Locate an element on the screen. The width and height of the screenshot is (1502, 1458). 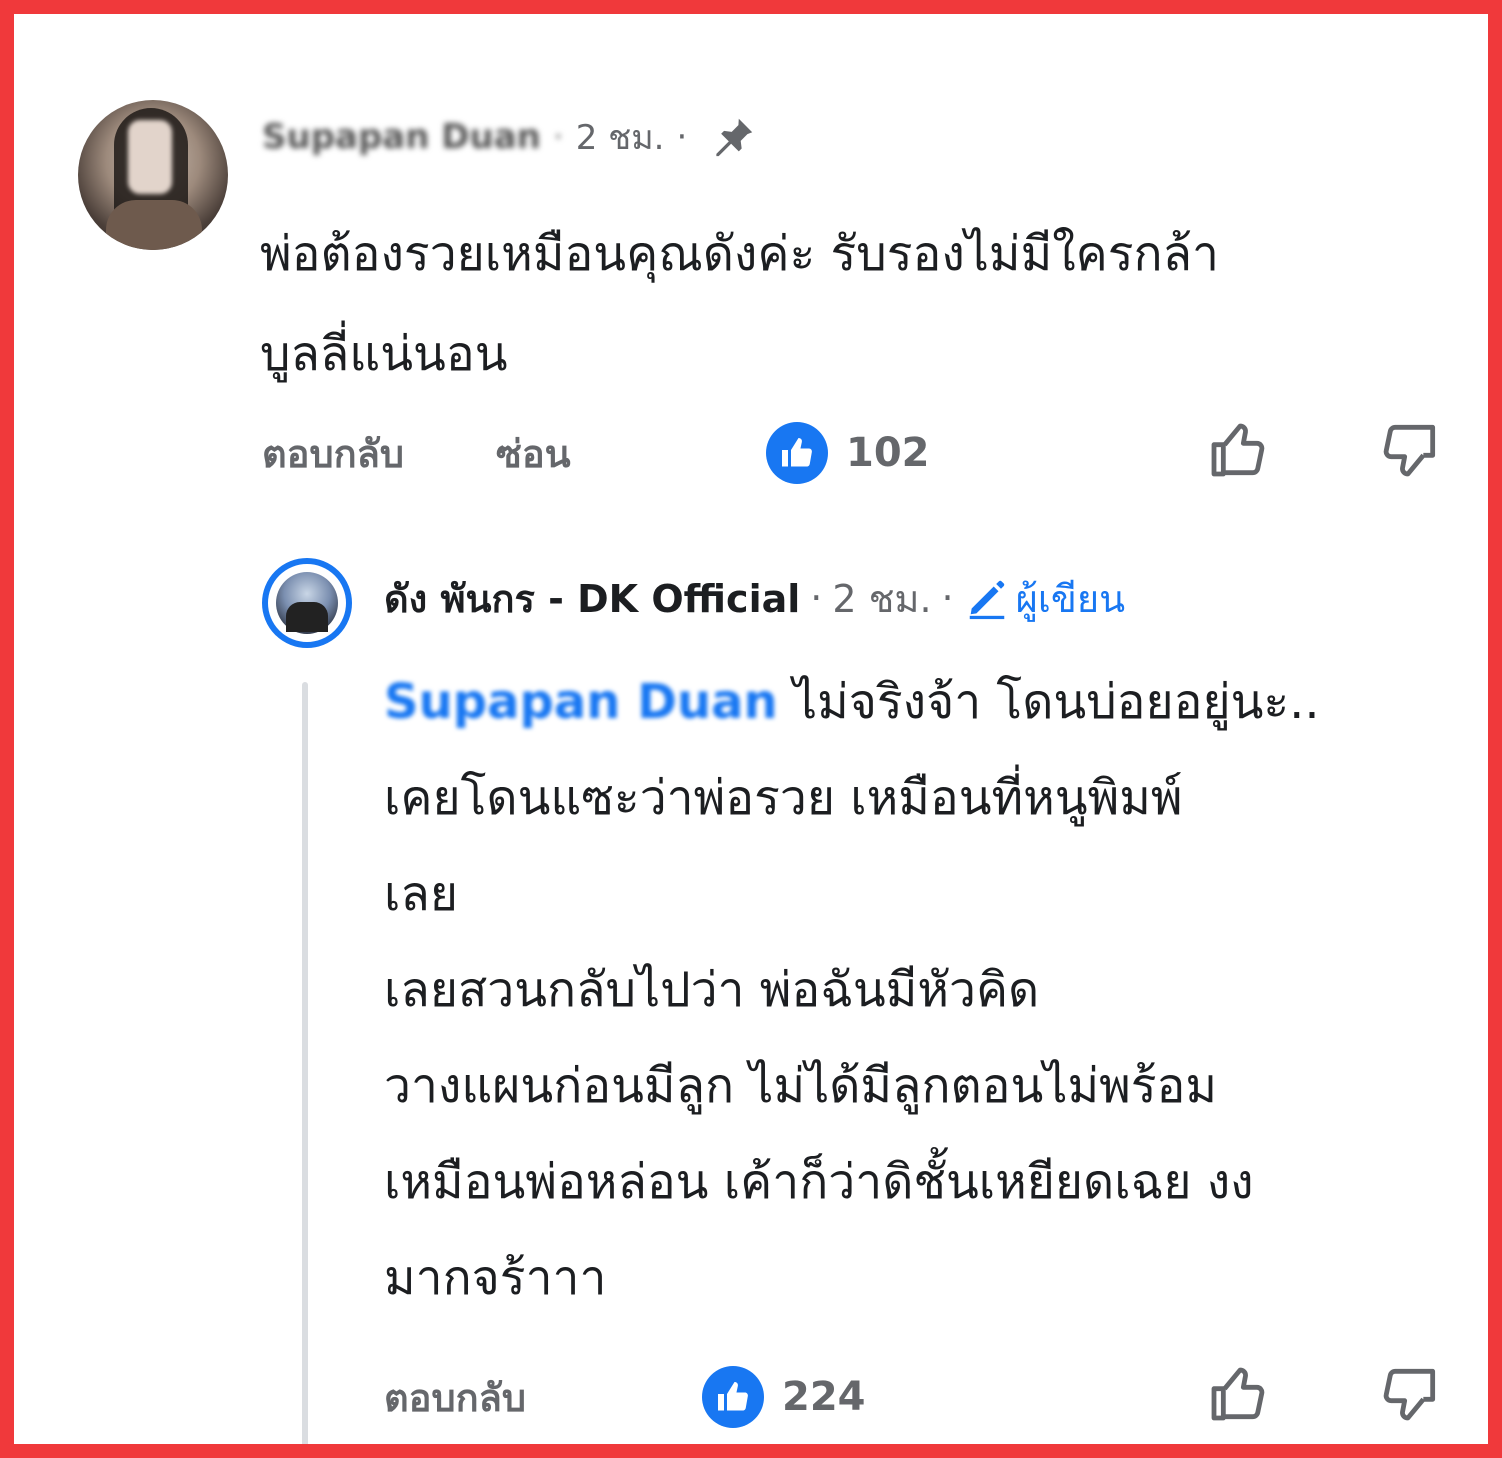
reply-reactions: 224 is located at coordinates (784, 1397).